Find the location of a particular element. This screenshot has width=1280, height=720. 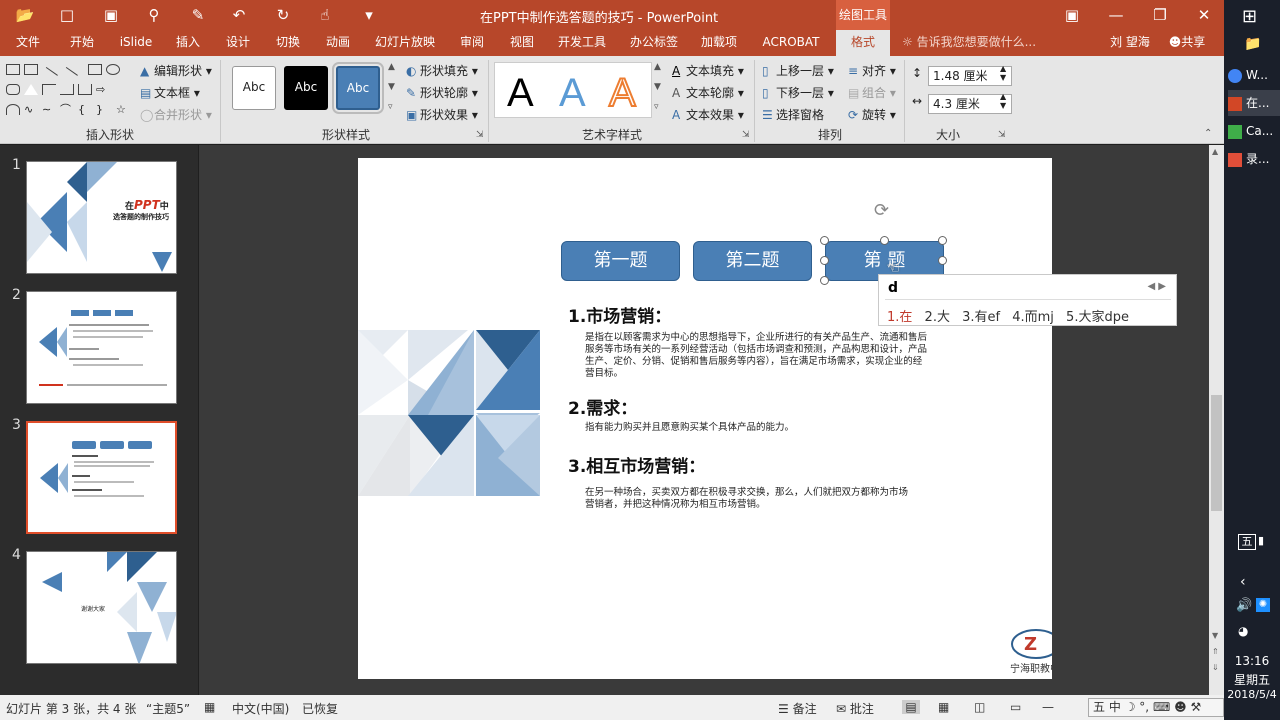

wordart-launcher-icon: ⇲ is located at coordinates (746, 135).